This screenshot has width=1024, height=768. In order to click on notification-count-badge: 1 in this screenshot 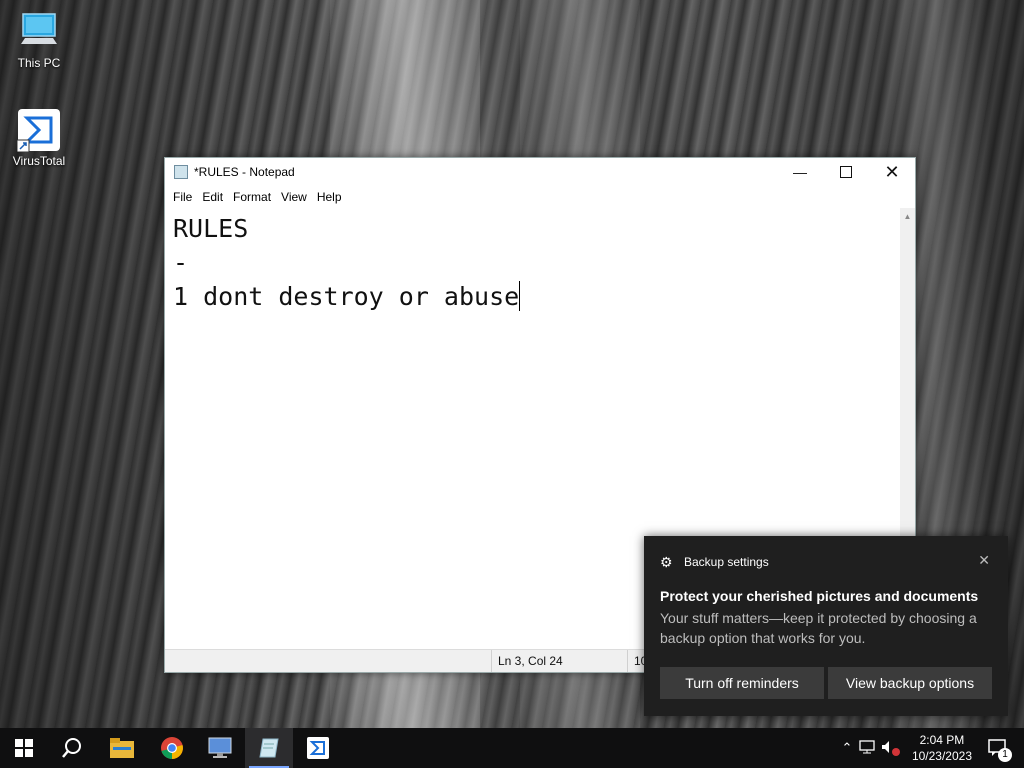, I will do `click(1005, 755)`.